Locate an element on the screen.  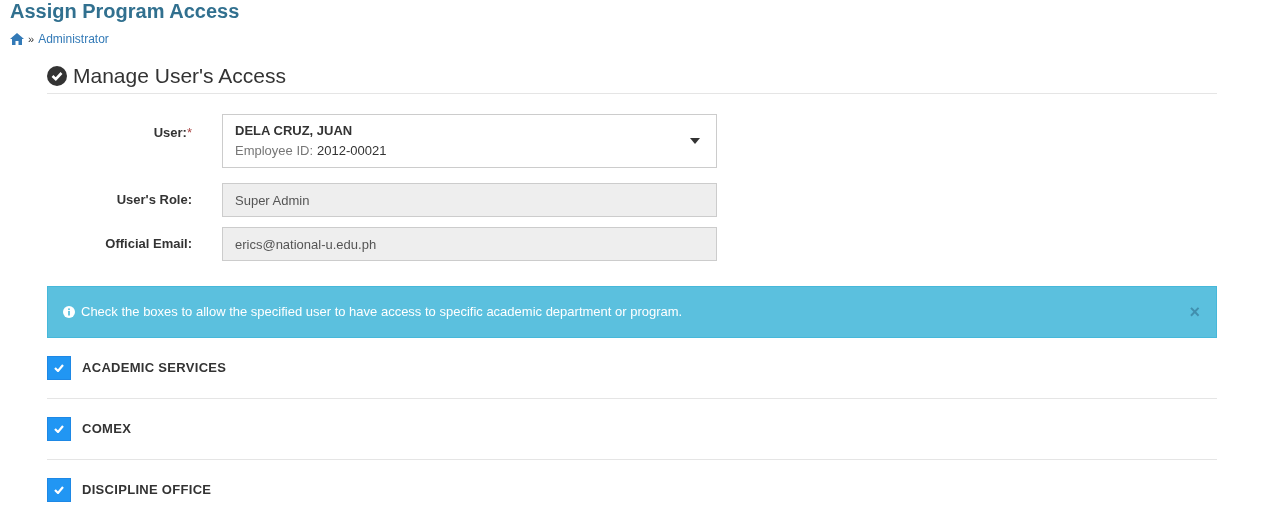
user-name: DELA CRUZ, JUAN is located at coordinates (294, 131).